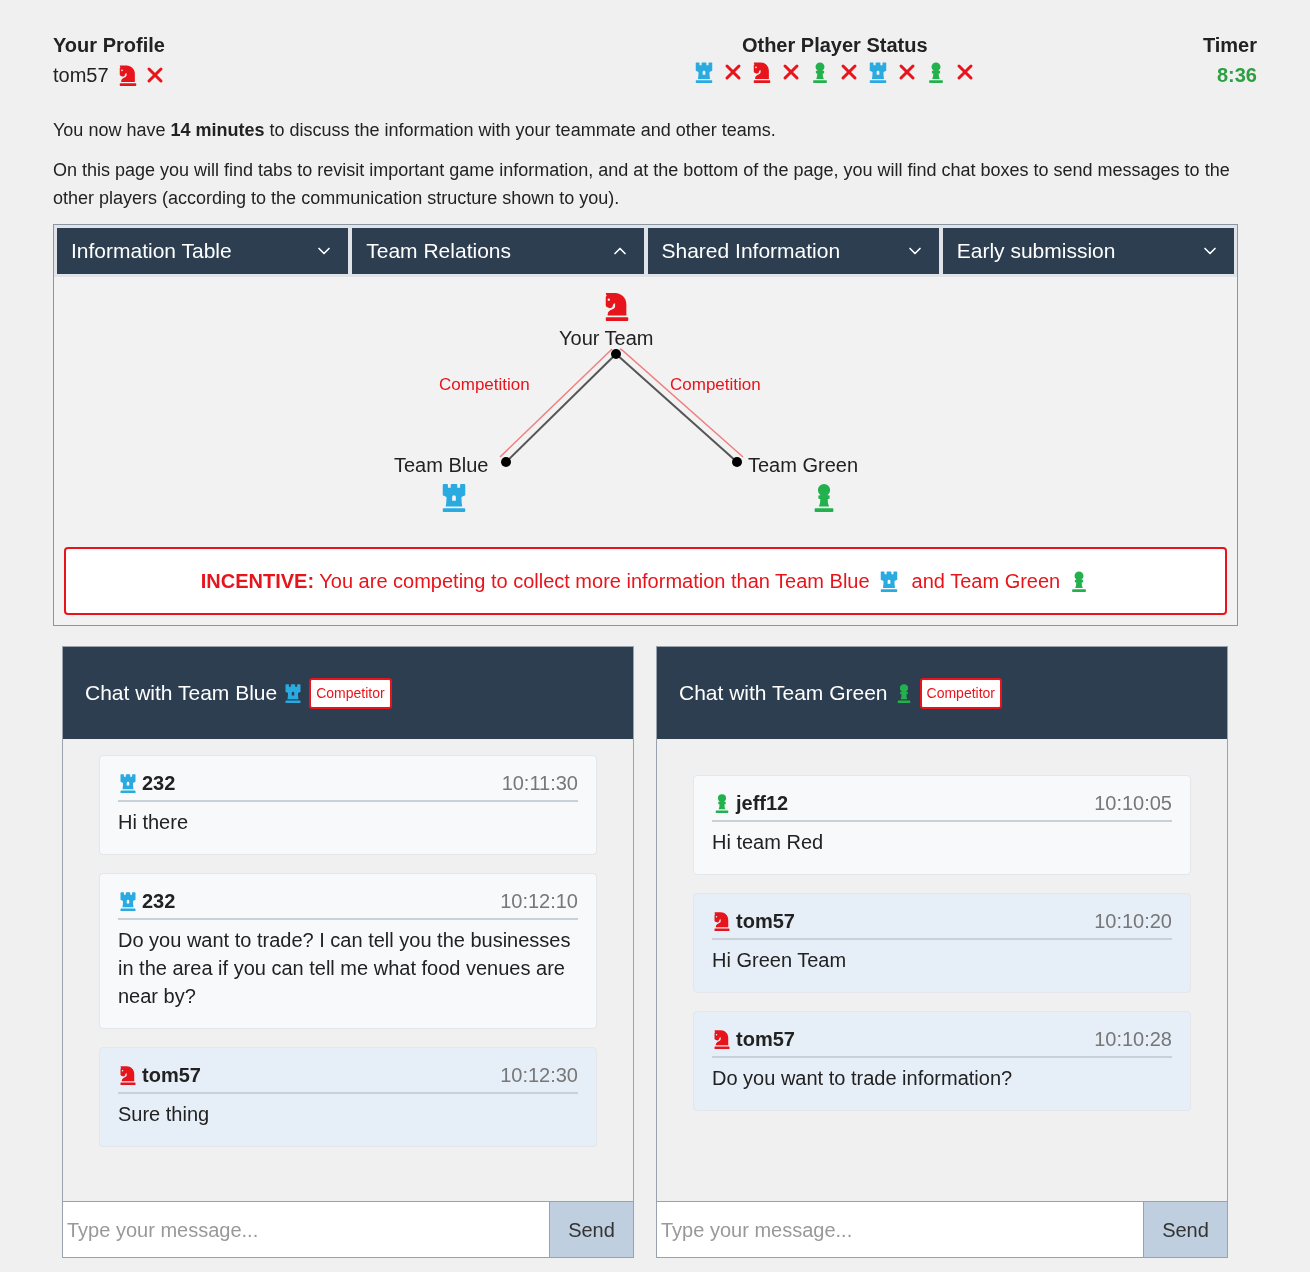 Image resolution: width=1310 pixels, height=1272 pixels. I want to click on message-text: Hi team Red, so click(768, 842).